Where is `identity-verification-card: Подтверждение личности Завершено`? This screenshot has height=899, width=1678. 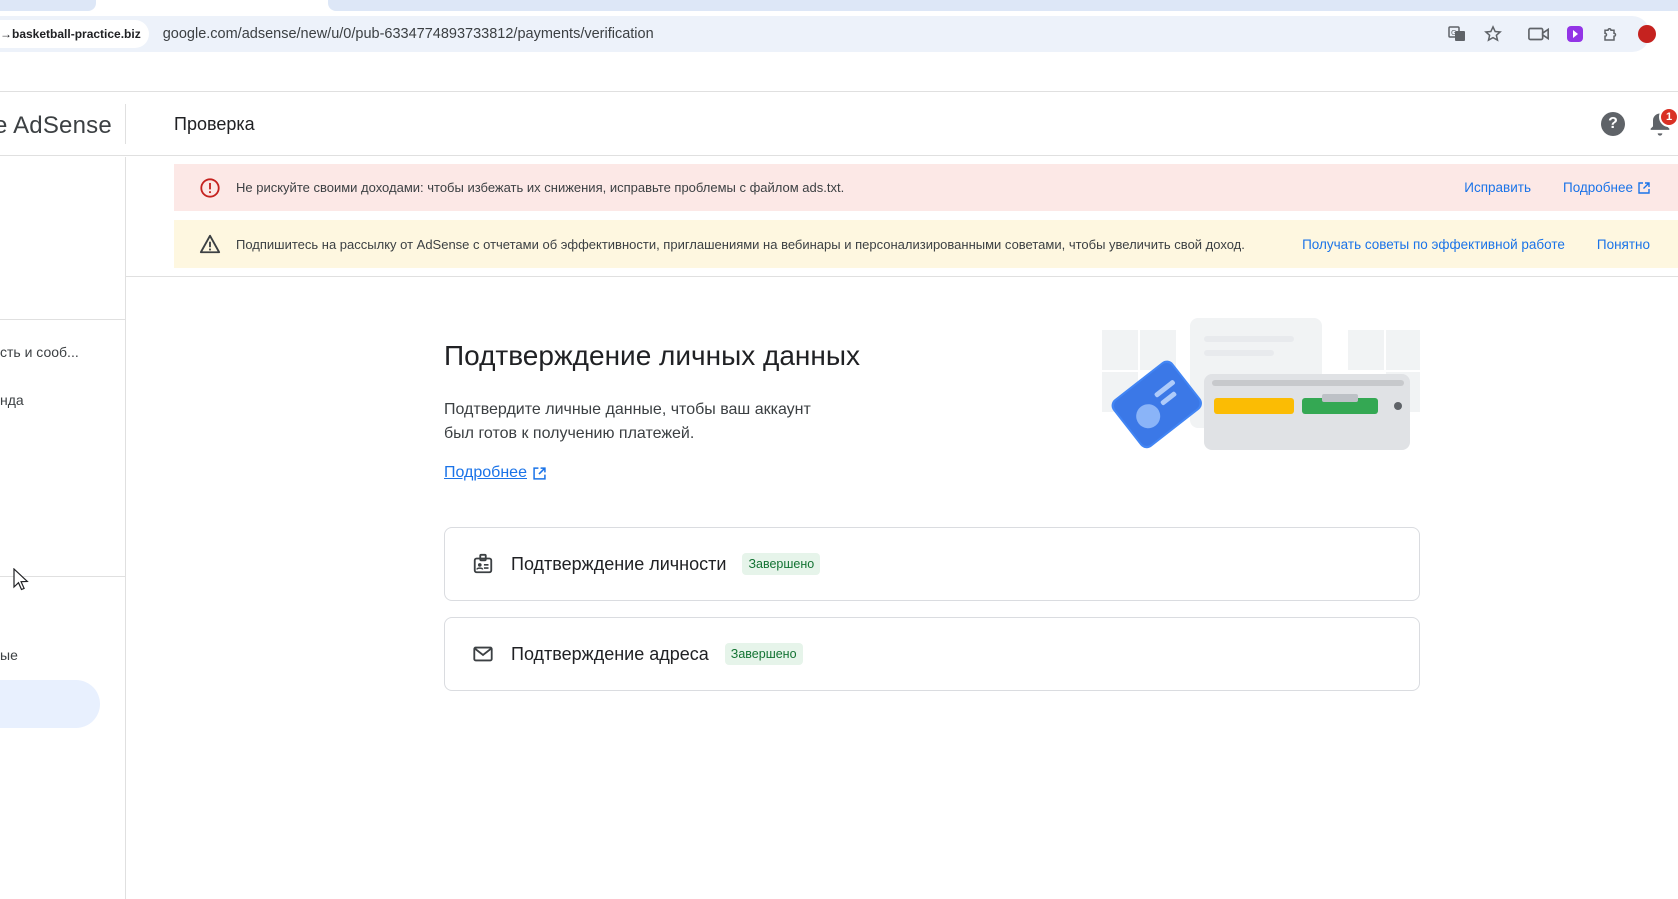 identity-verification-card: Подтверждение личности Завершено is located at coordinates (932, 564).